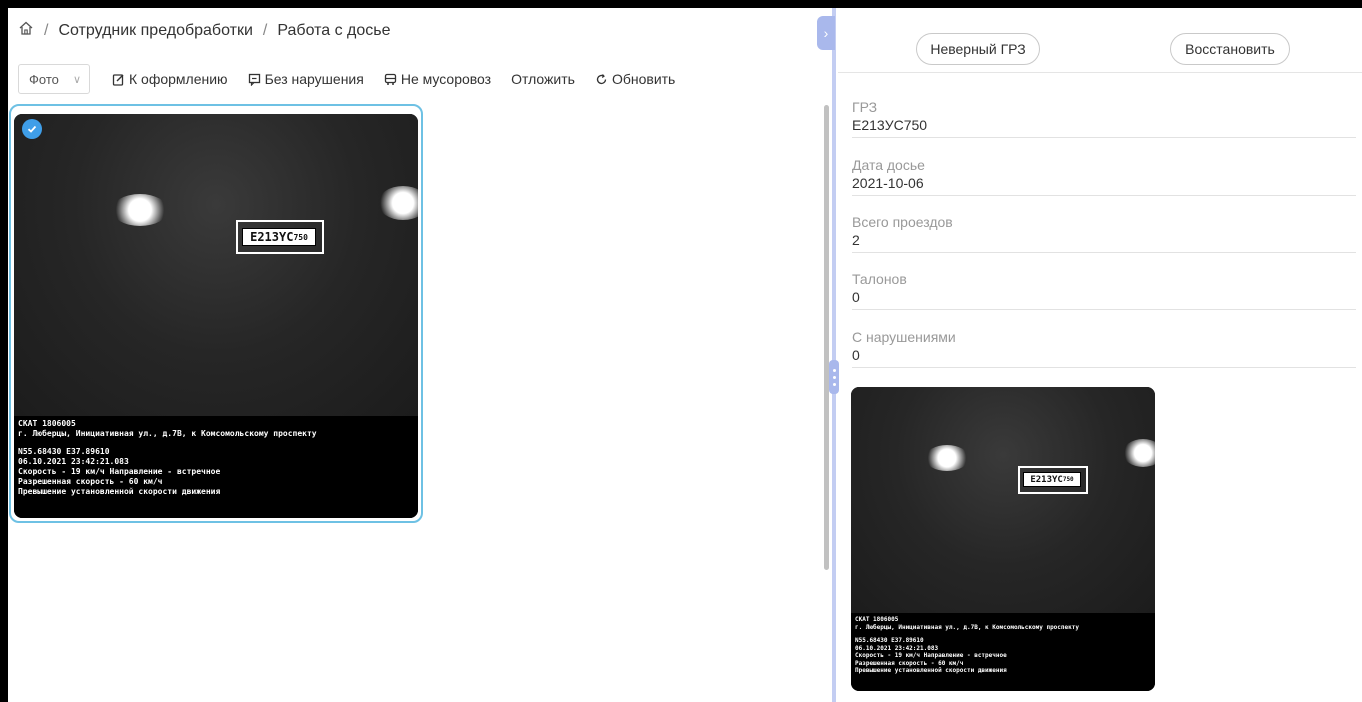  I want to click on home-icon, so click(26, 30).